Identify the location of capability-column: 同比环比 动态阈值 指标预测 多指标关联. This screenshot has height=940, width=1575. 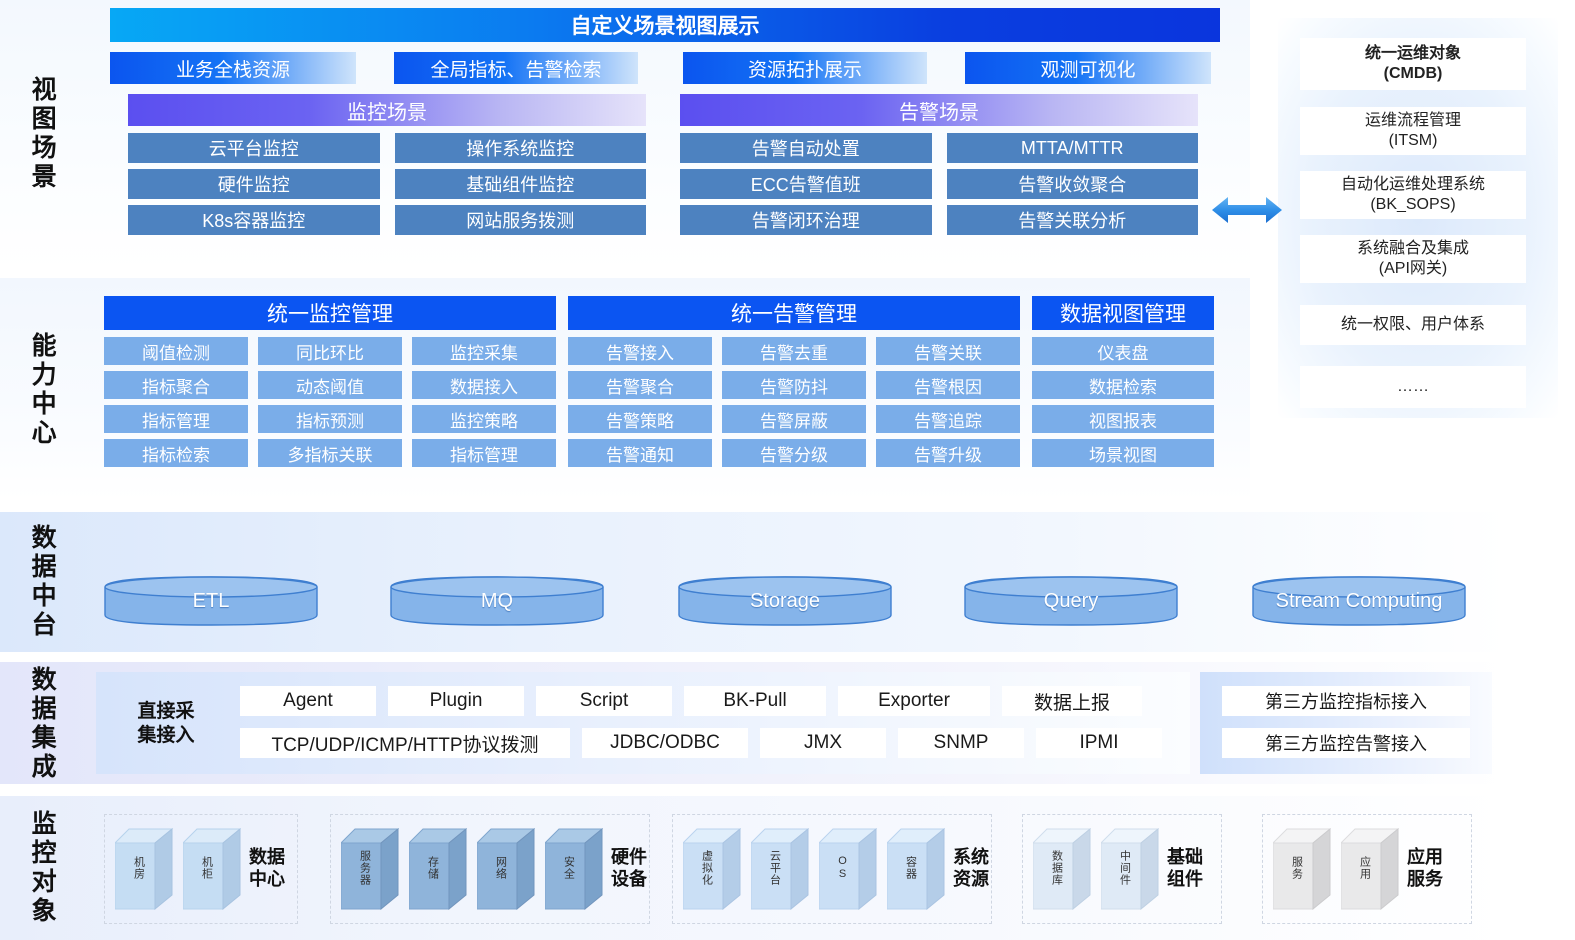
(330, 402).